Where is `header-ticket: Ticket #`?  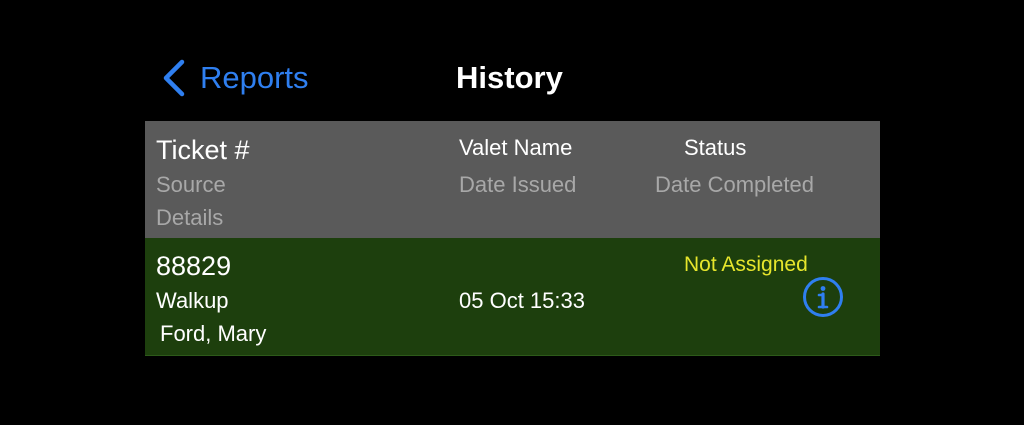
header-ticket: Ticket # is located at coordinates (203, 150).